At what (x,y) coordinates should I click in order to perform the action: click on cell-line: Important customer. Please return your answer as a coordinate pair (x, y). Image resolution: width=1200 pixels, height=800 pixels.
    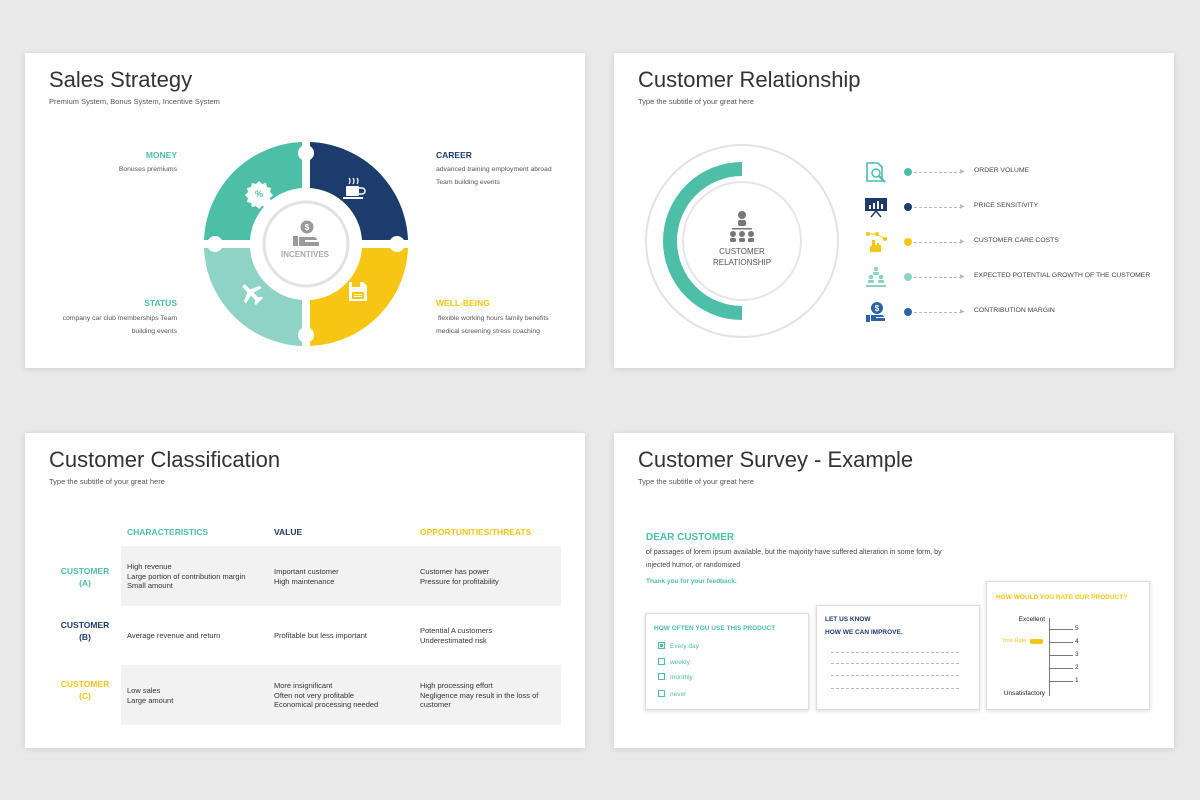
    Looking at the image, I should click on (306, 571).